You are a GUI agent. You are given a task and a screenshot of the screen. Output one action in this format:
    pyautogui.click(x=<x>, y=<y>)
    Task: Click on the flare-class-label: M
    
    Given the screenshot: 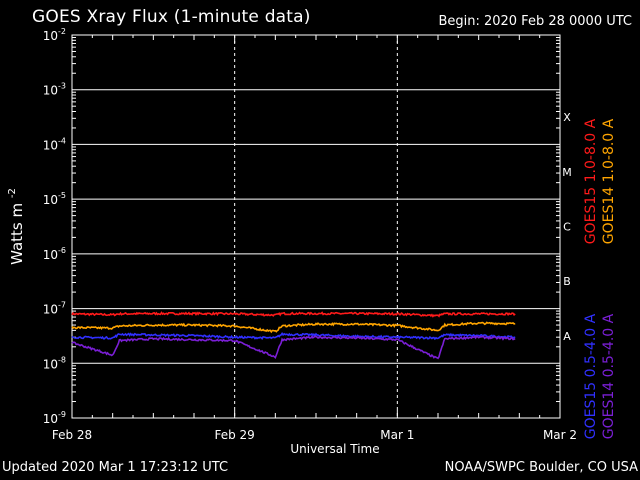 What is the action you would take?
    pyautogui.click(x=567, y=172)
    